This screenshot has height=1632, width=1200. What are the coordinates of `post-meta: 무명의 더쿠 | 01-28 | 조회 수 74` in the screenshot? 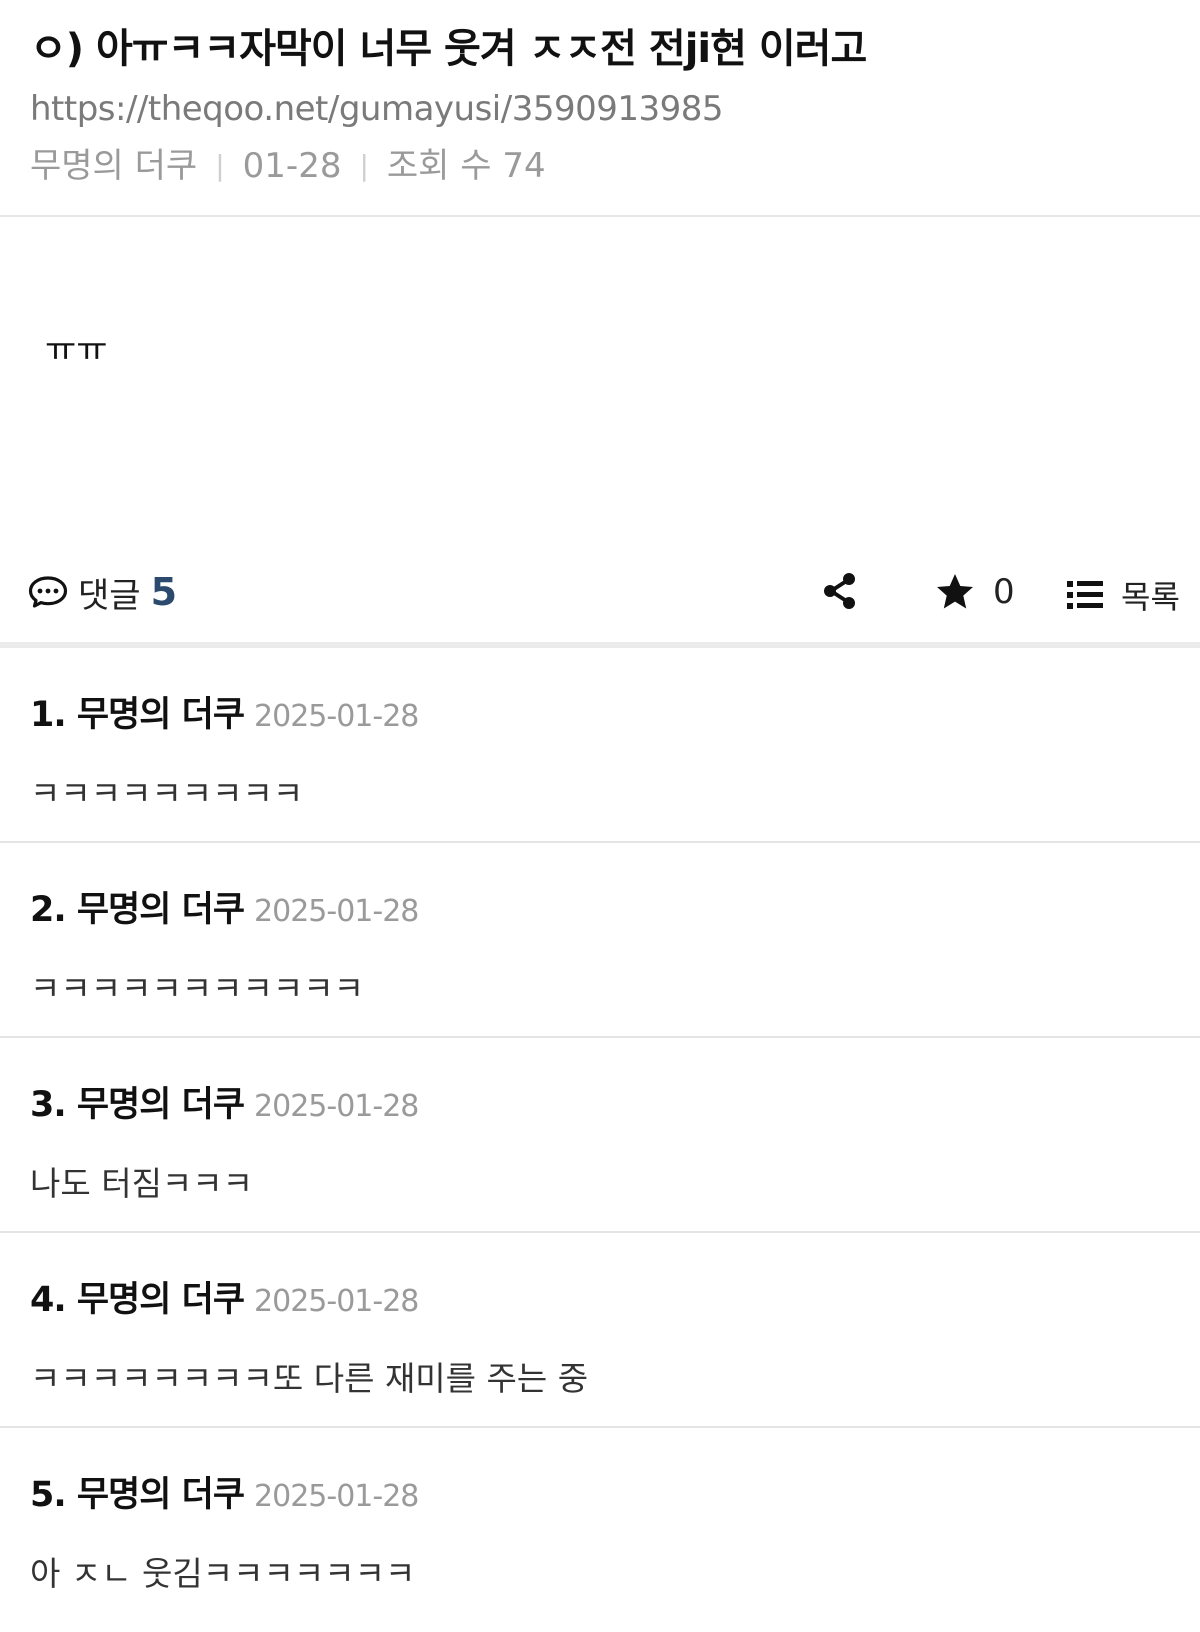 It's located at (600, 166).